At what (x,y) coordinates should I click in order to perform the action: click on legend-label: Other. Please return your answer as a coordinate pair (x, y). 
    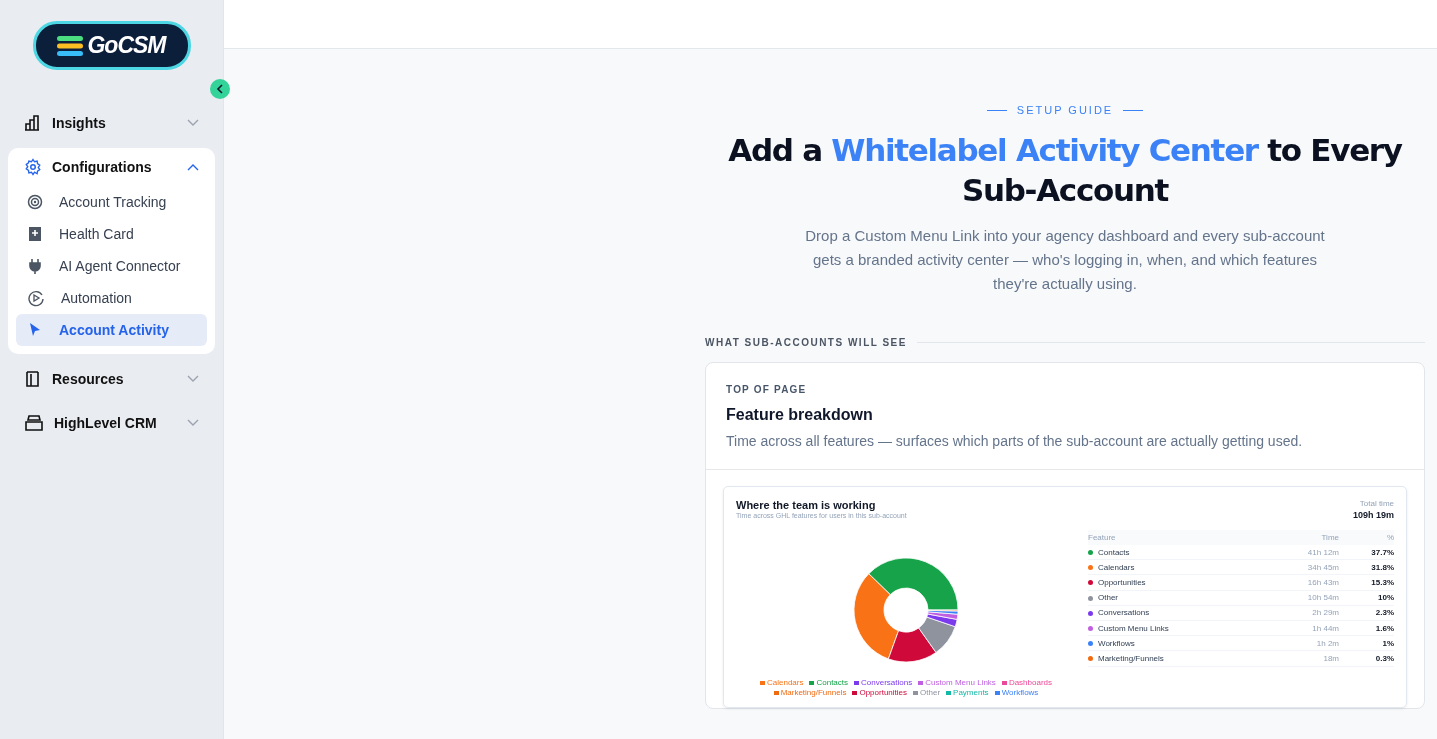
    Looking at the image, I should click on (930, 692).